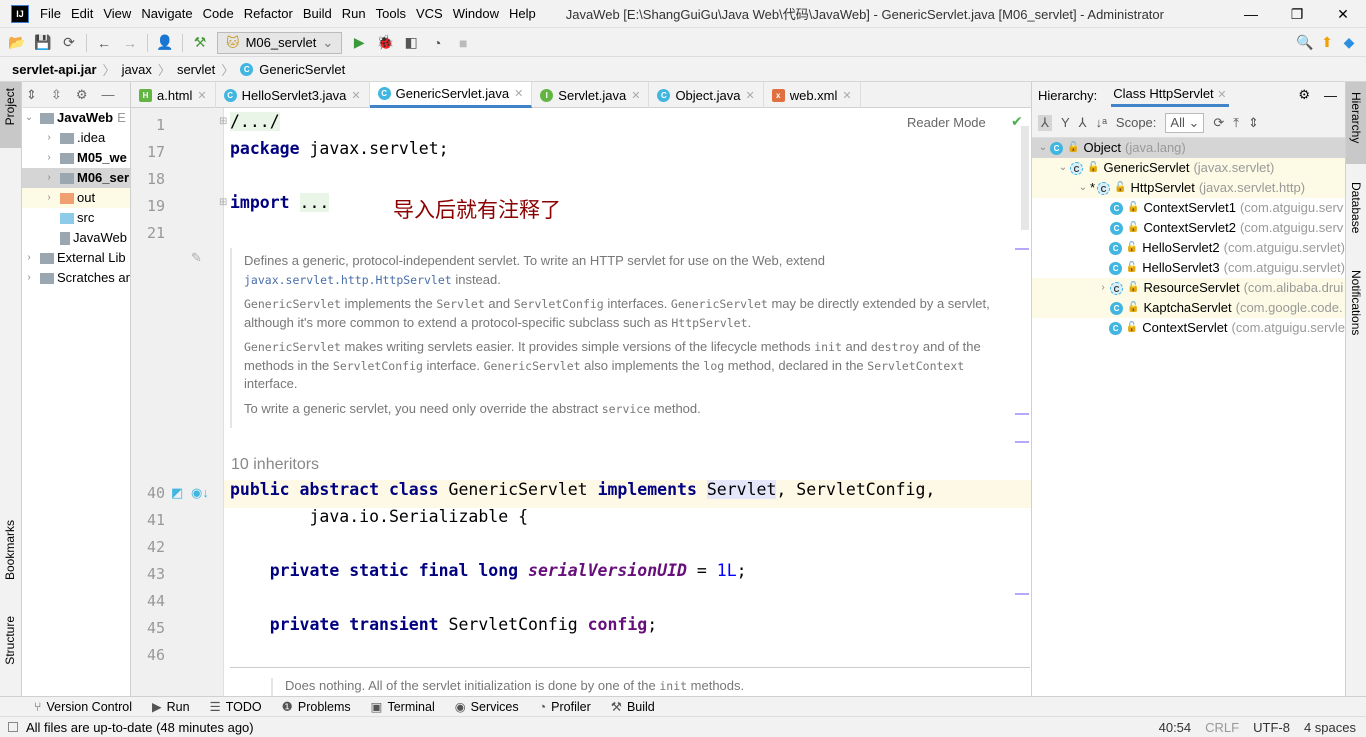 The image size is (1366, 737). I want to click on caret-position: 40:54, so click(1175, 727).